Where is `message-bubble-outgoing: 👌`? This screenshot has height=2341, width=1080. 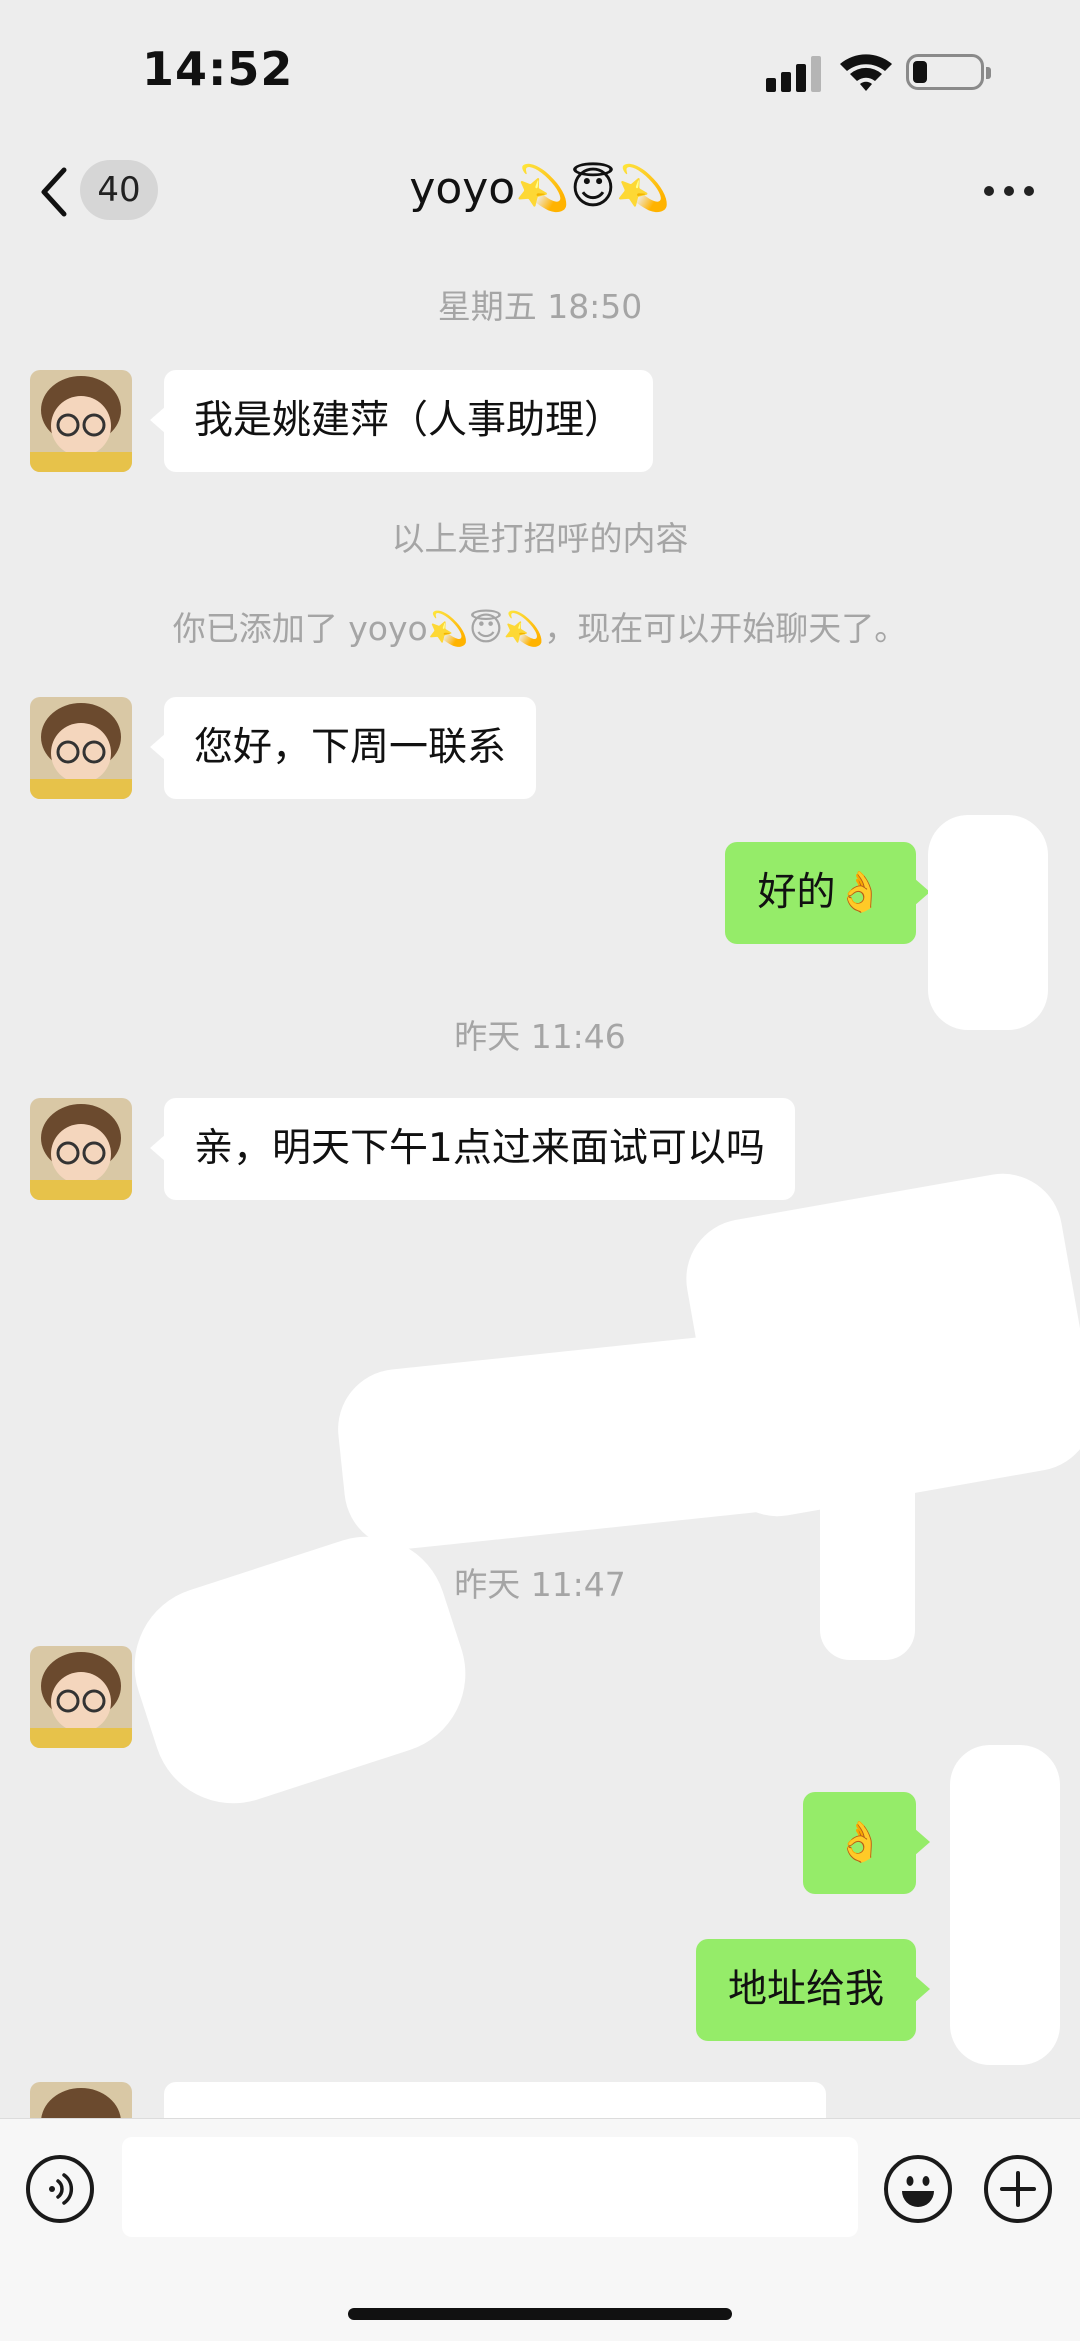
message-bubble-outgoing: 👌 is located at coordinates (866, 1843).